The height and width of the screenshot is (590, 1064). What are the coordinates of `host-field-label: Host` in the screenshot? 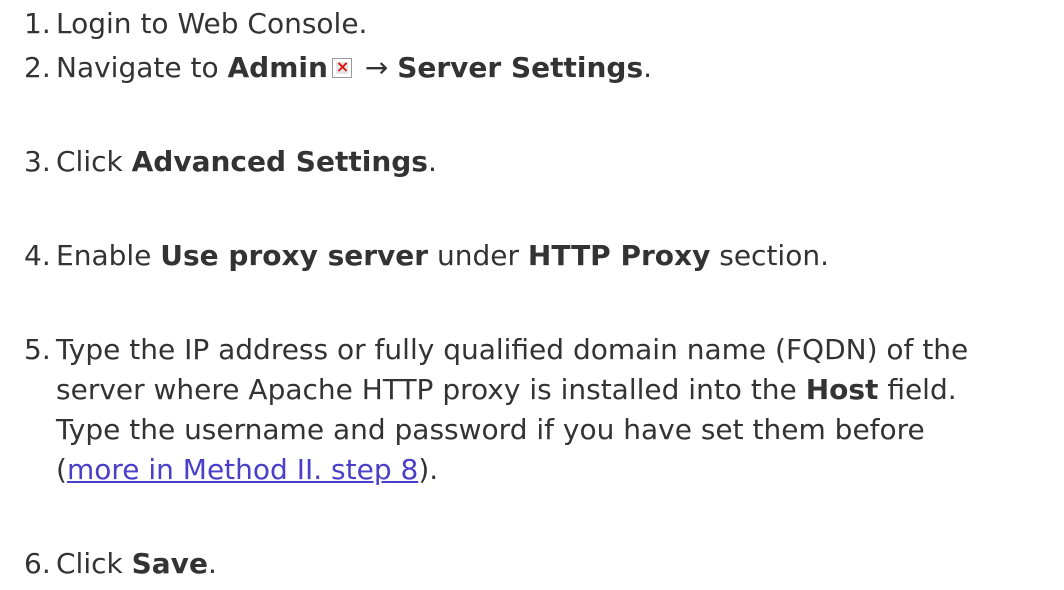 It's located at (842, 389).